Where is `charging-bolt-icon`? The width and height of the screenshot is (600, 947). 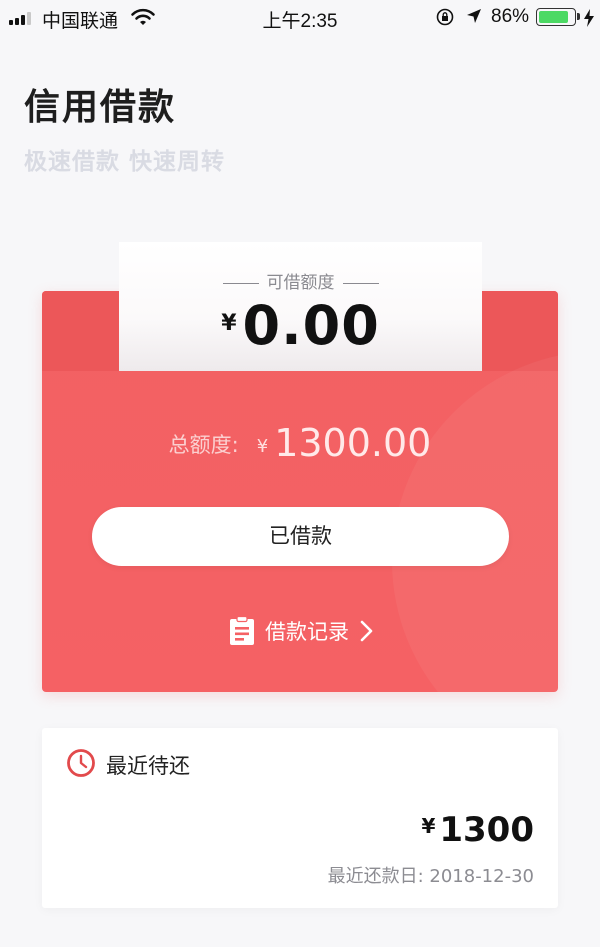
charging-bolt-icon is located at coordinates (589, 18).